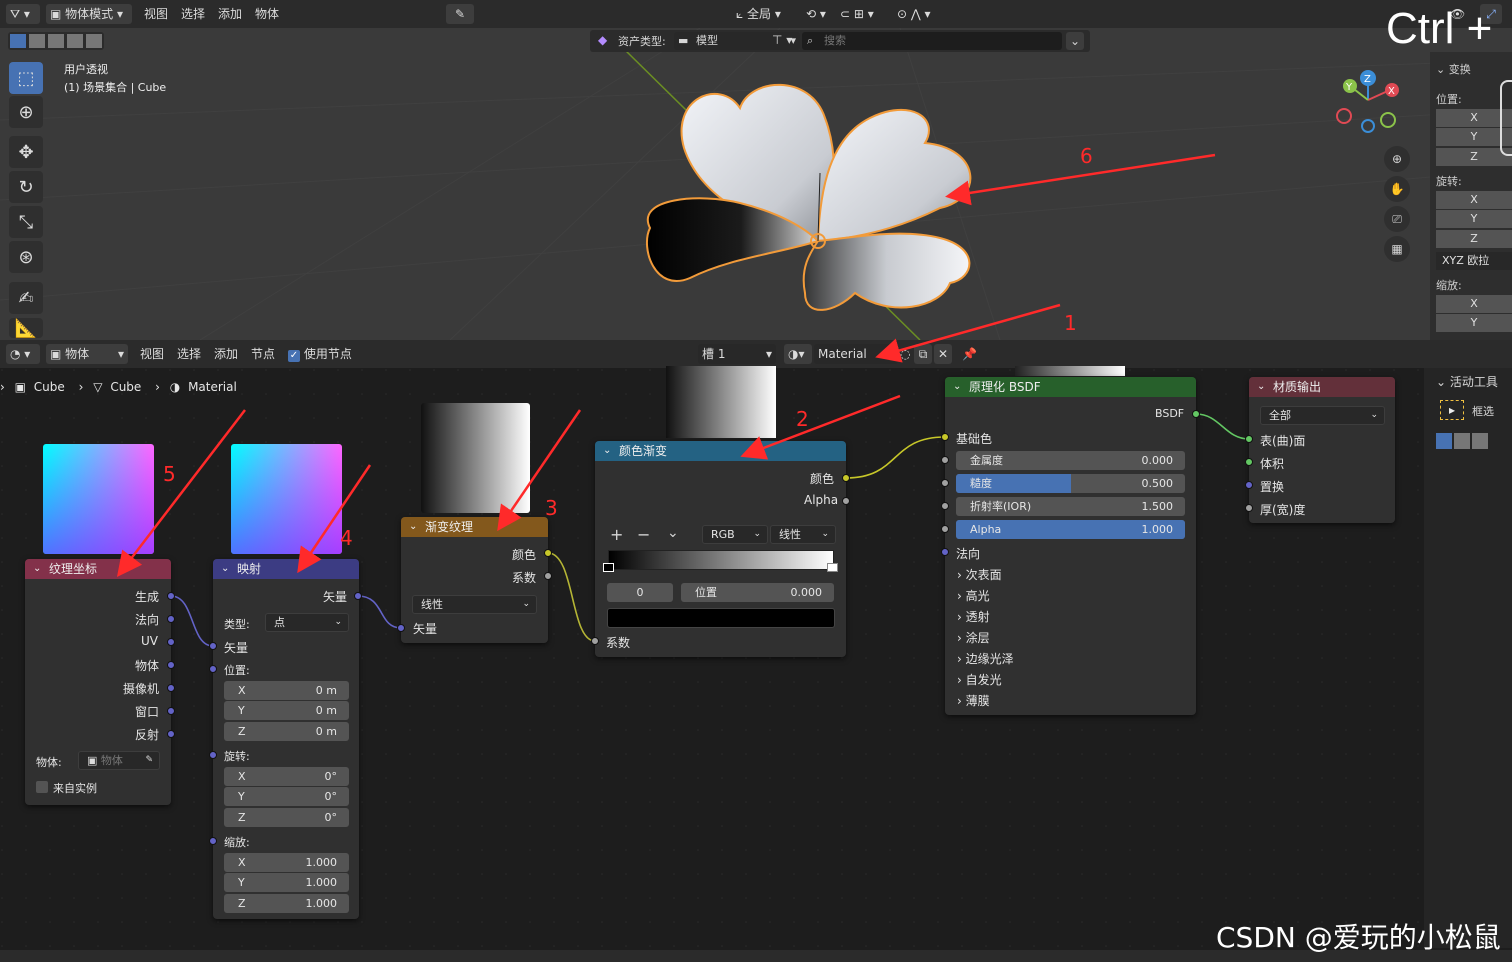 Image resolution: width=1512 pixels, height=962 pixels. I want to click on annotation-2: 2, so click(802, 419).